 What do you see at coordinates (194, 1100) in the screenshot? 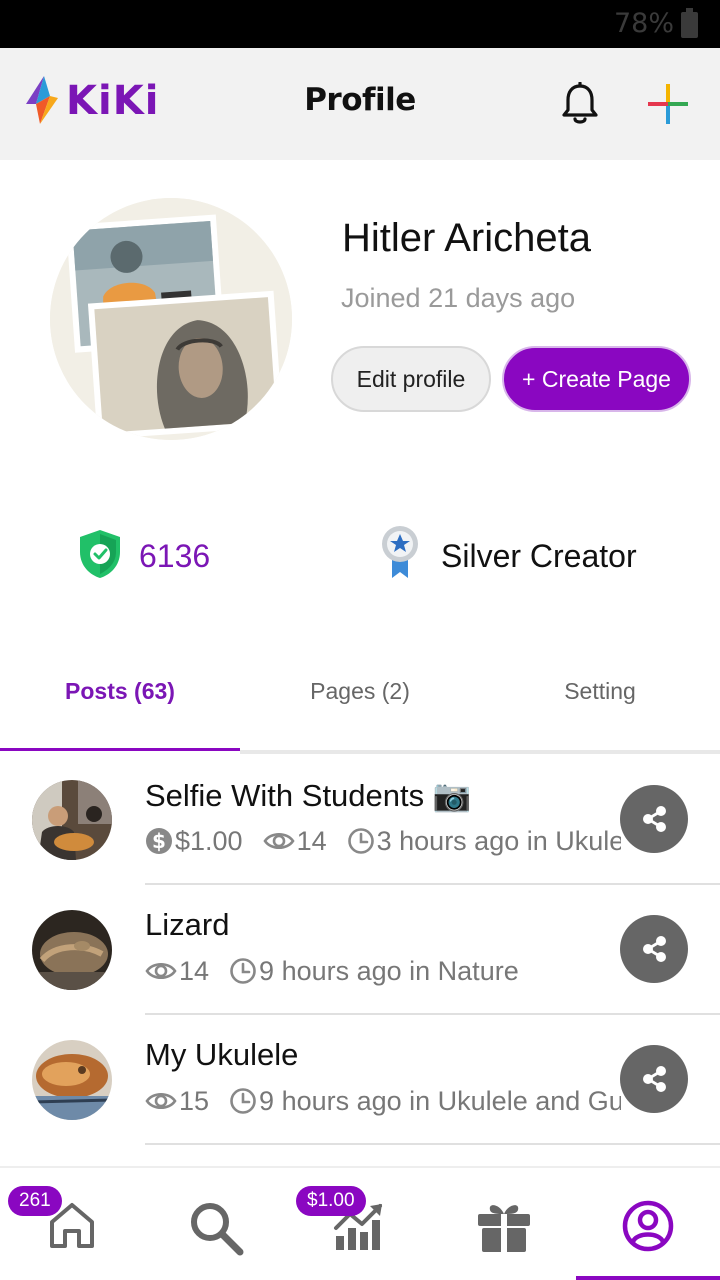
I see `post-views: 15` at bounding box center [194, 1100].